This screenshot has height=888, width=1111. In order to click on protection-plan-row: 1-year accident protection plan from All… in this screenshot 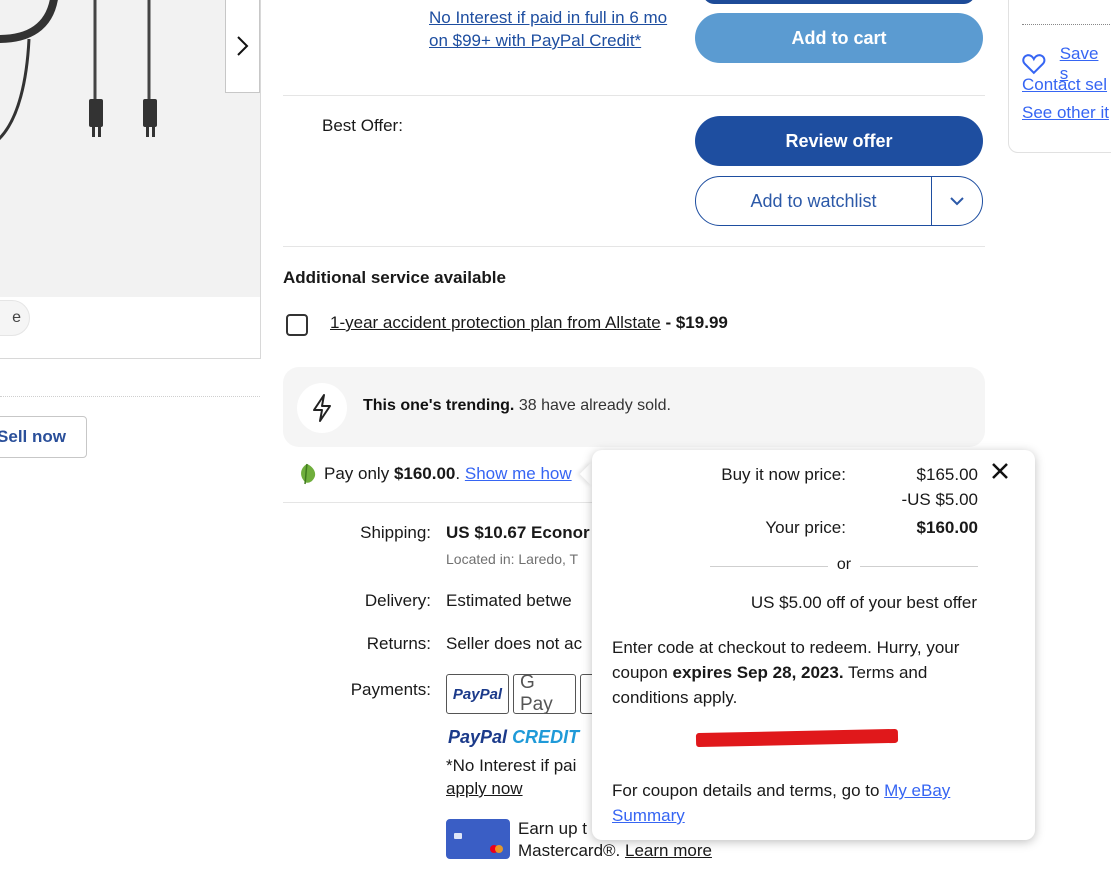, I will do `click(529, 323)`.